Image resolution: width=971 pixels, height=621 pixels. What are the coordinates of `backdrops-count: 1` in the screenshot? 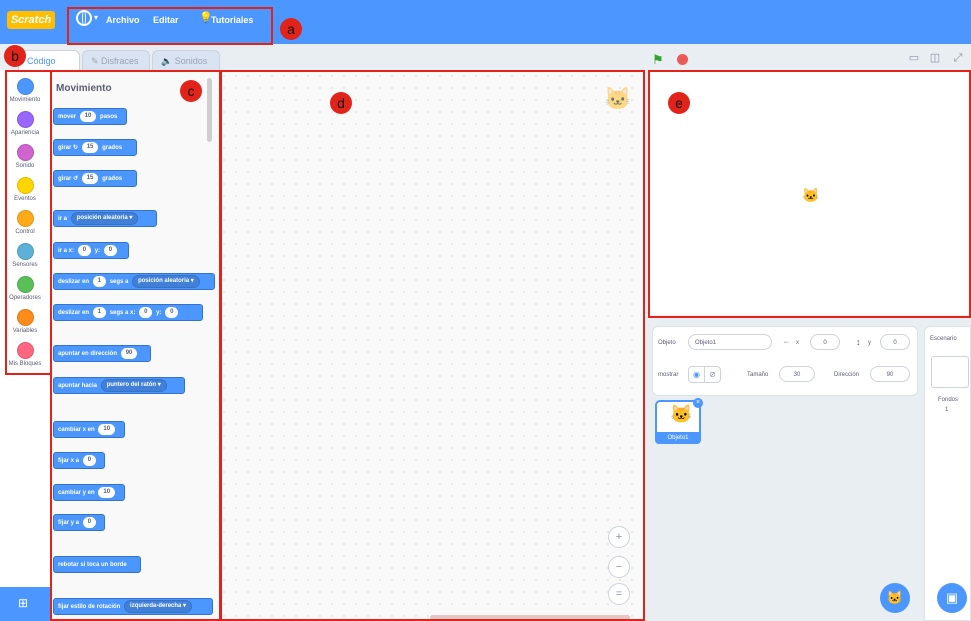 It's located at (947, 410).